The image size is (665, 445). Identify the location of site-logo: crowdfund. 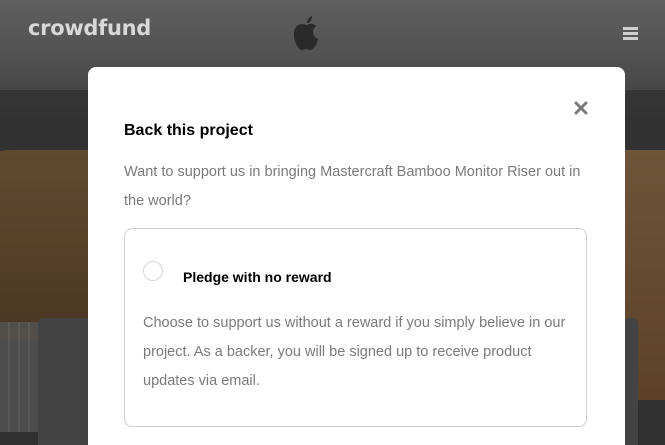
(89, 28).